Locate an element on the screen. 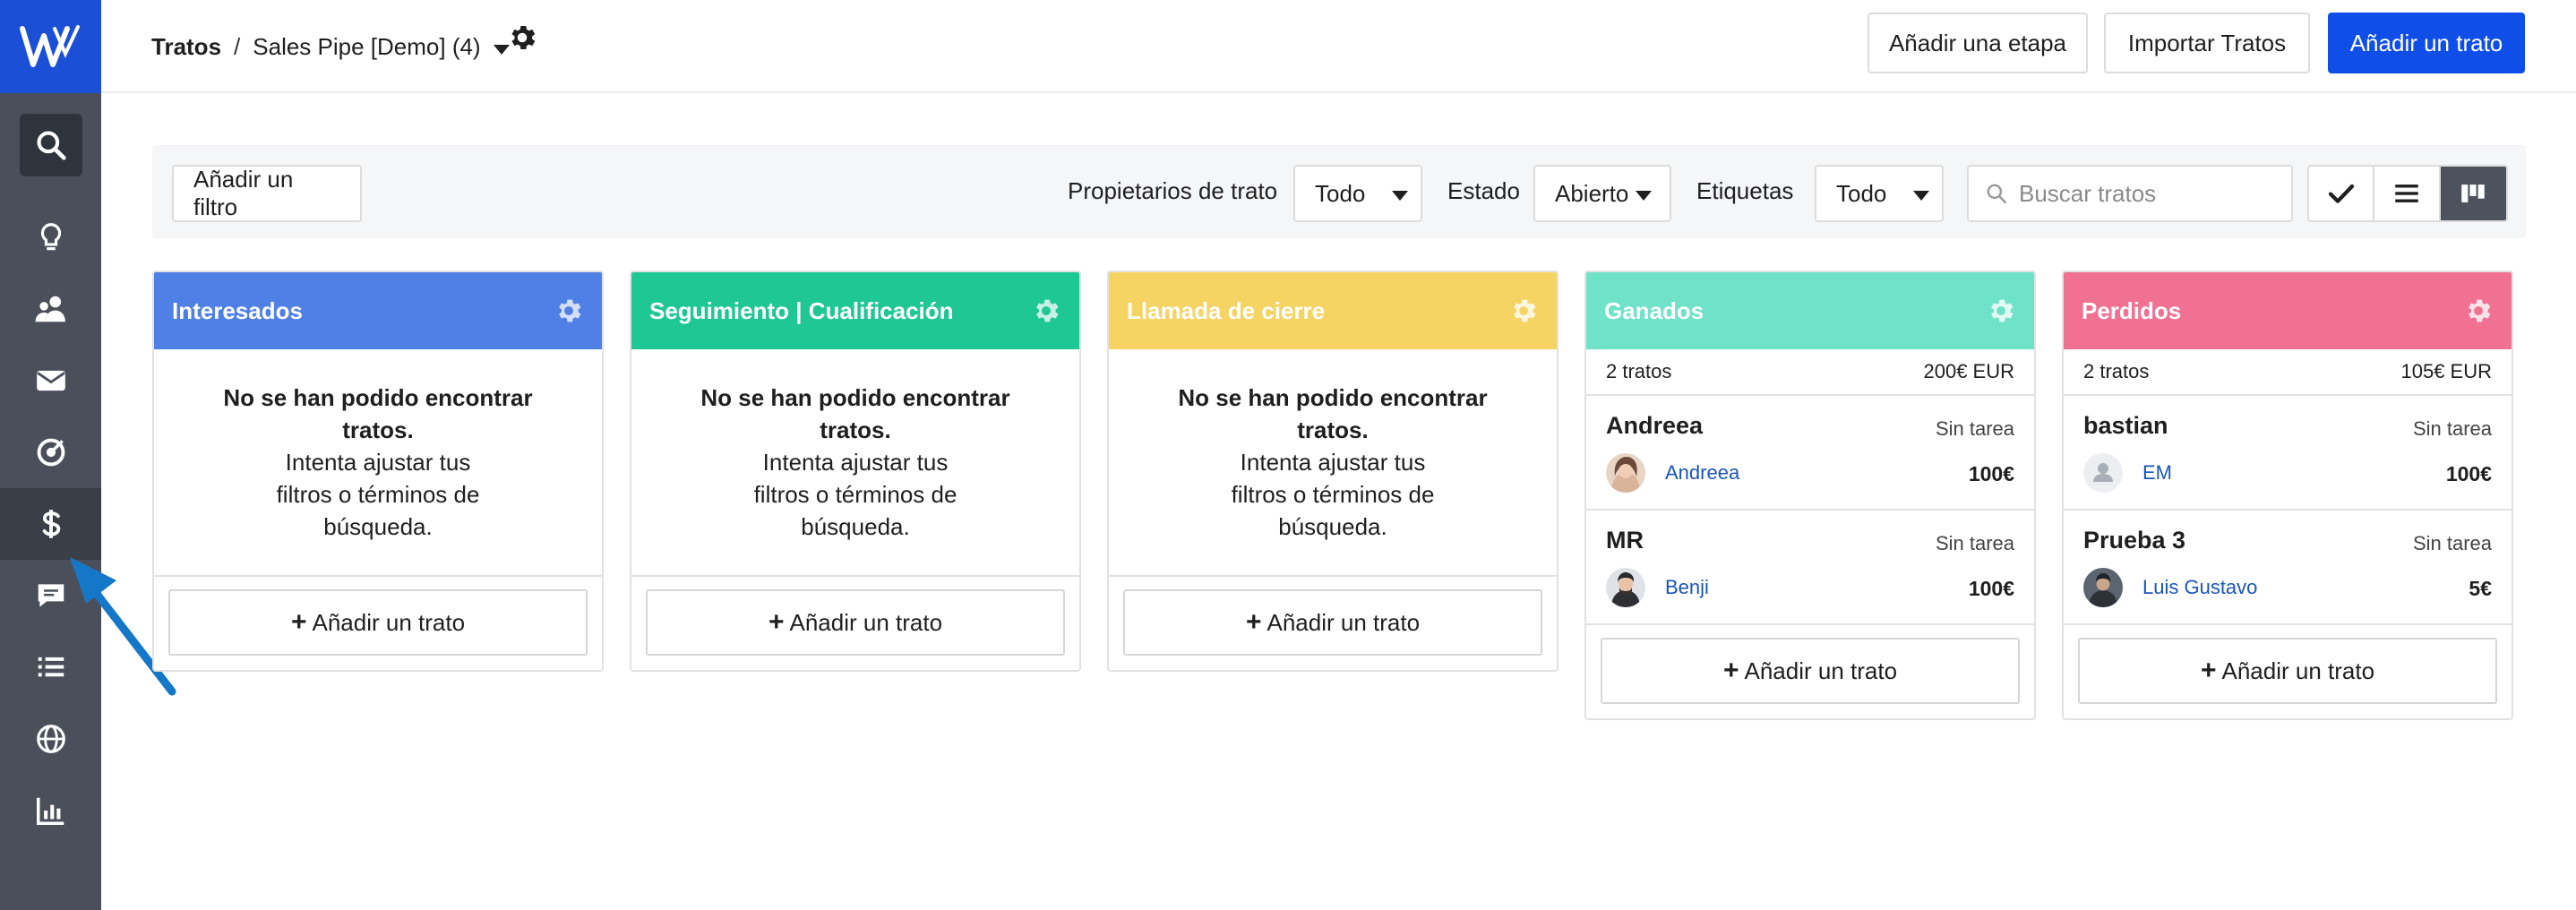 The width and height of the screenshot is (2576, 910). deal-card: MR Sin tarea Benji 100€ is located at coordinates (1810, 568).